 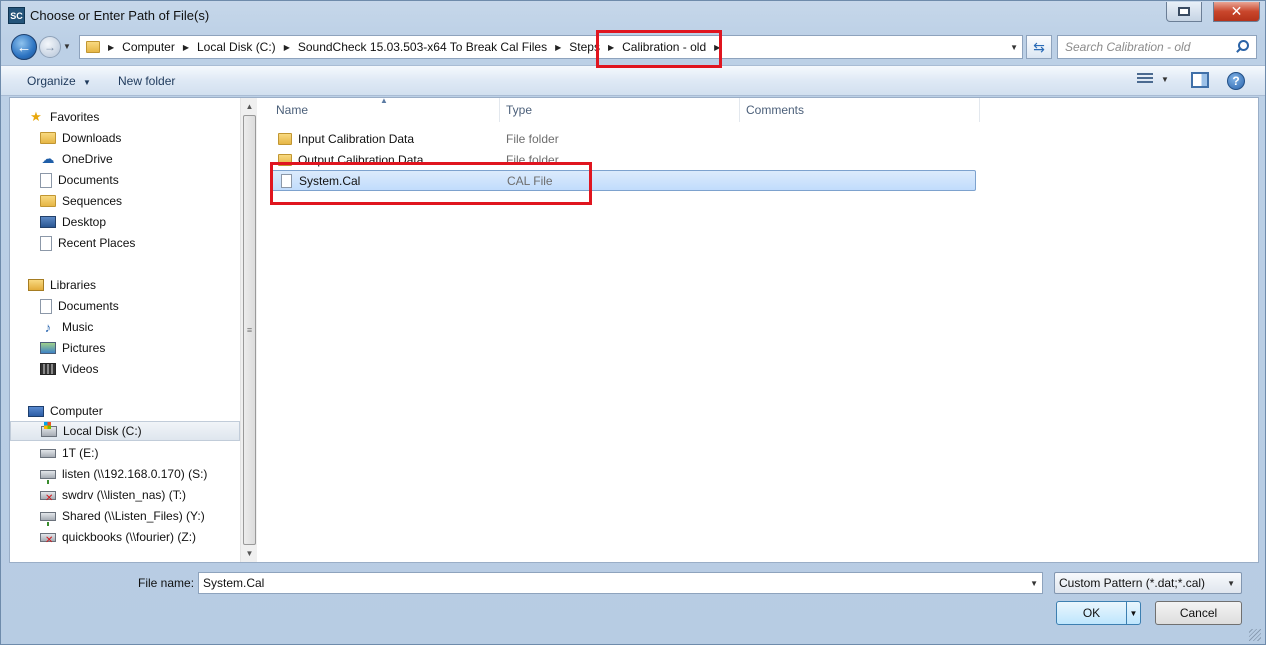 I want to click on preview-pane-icon, so click(x=1200, y=80).